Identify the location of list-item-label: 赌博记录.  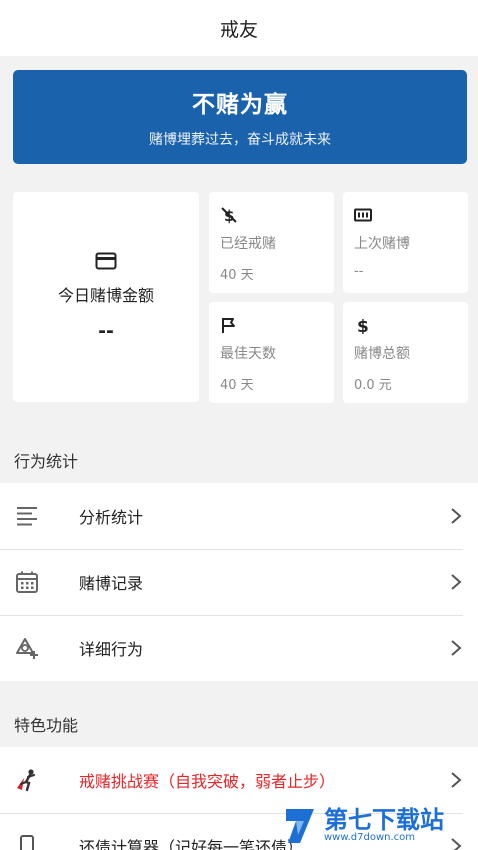
(111, 583).